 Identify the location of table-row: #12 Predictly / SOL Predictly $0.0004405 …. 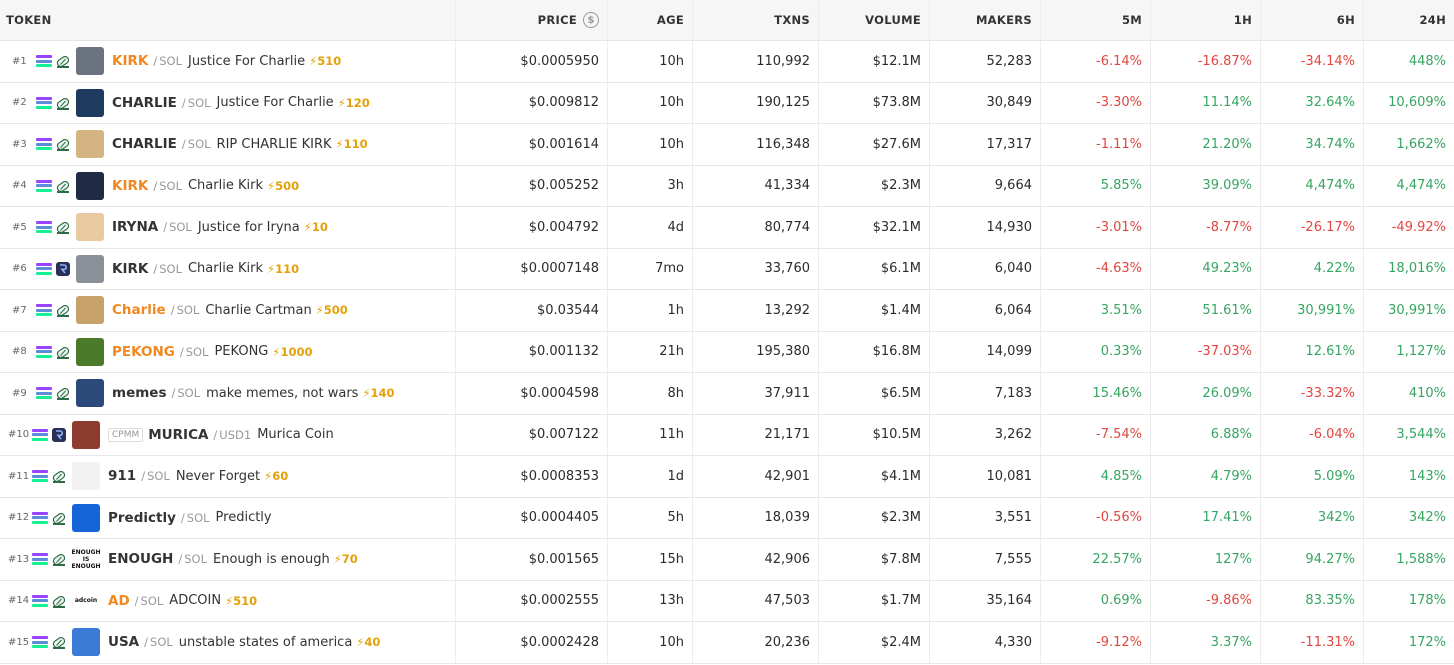
(727, 518).